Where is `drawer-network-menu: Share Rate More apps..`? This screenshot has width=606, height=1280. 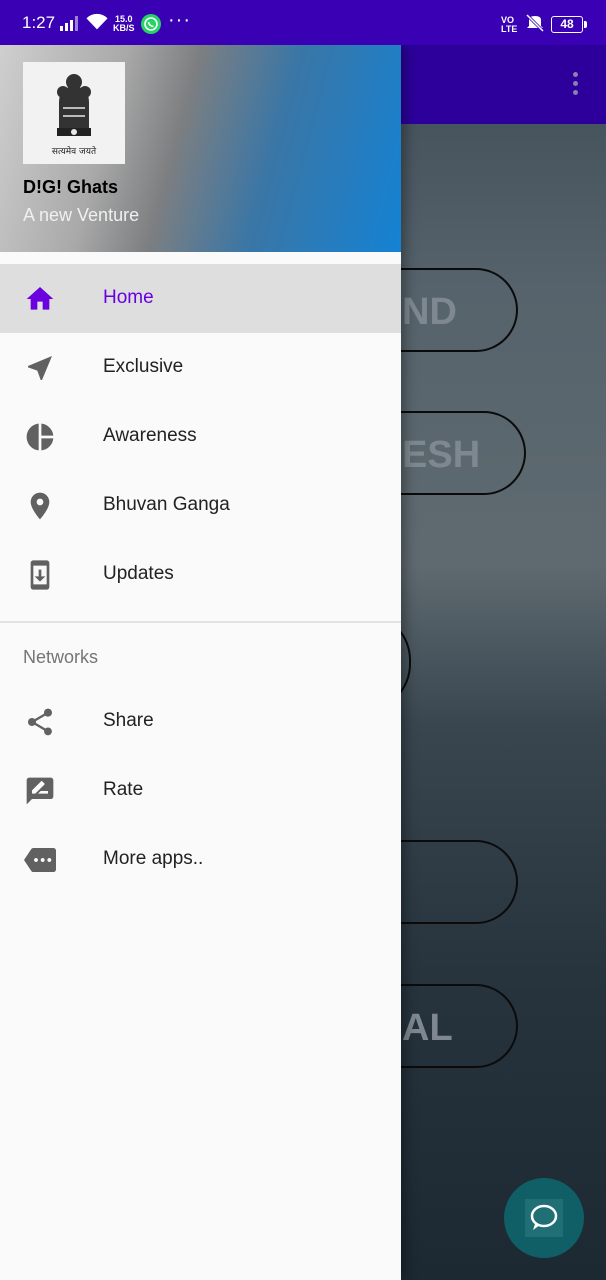 drawer-network-menu: Share Rate More apps.. is located at coordinates (200, 790).